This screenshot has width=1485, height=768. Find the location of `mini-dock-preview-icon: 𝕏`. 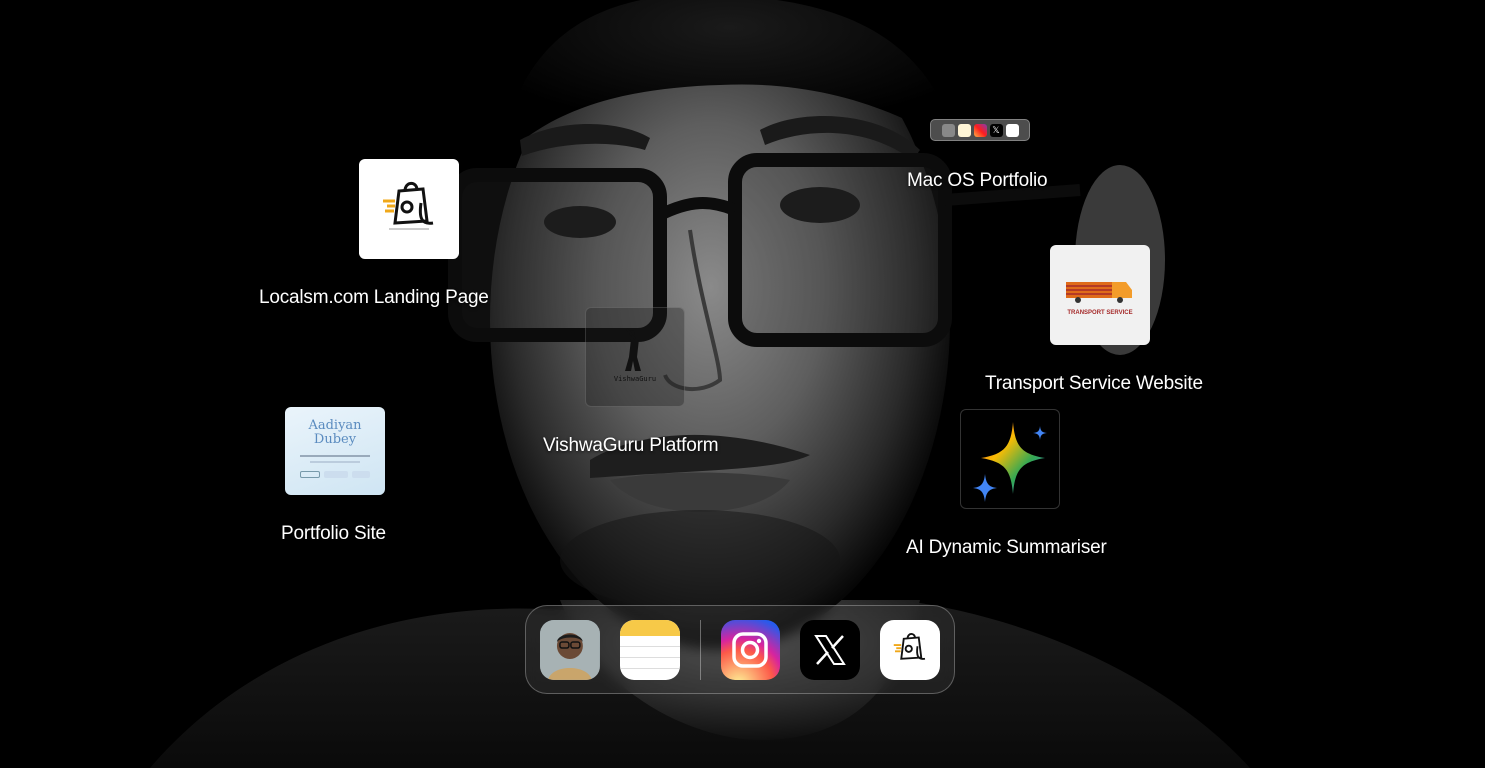

mini-dock-preview-icon: 𝕏 is located at coordinates (980, 130).